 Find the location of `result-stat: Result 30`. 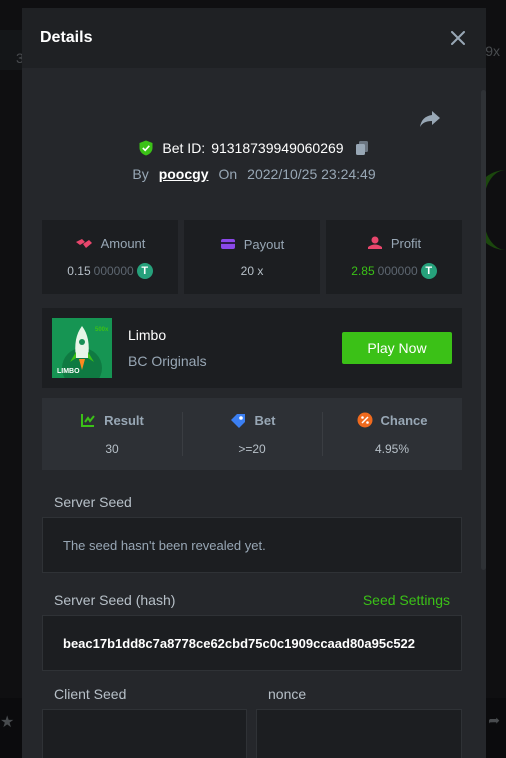

result-stat: Result 30 is located at coordinates (112, 434).